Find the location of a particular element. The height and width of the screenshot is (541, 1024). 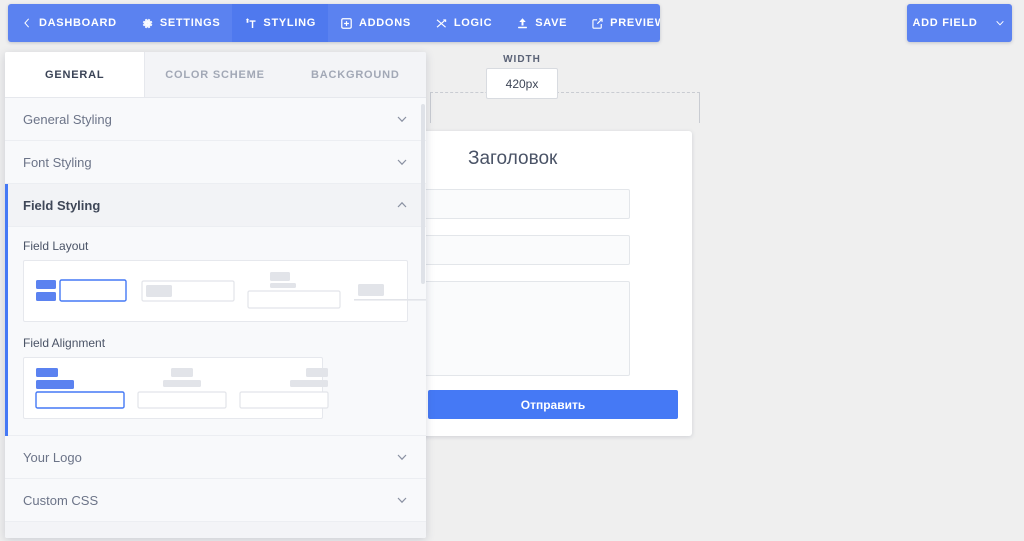

accordion-custom-css: Custom CSS is located at coordinates (215, 500).